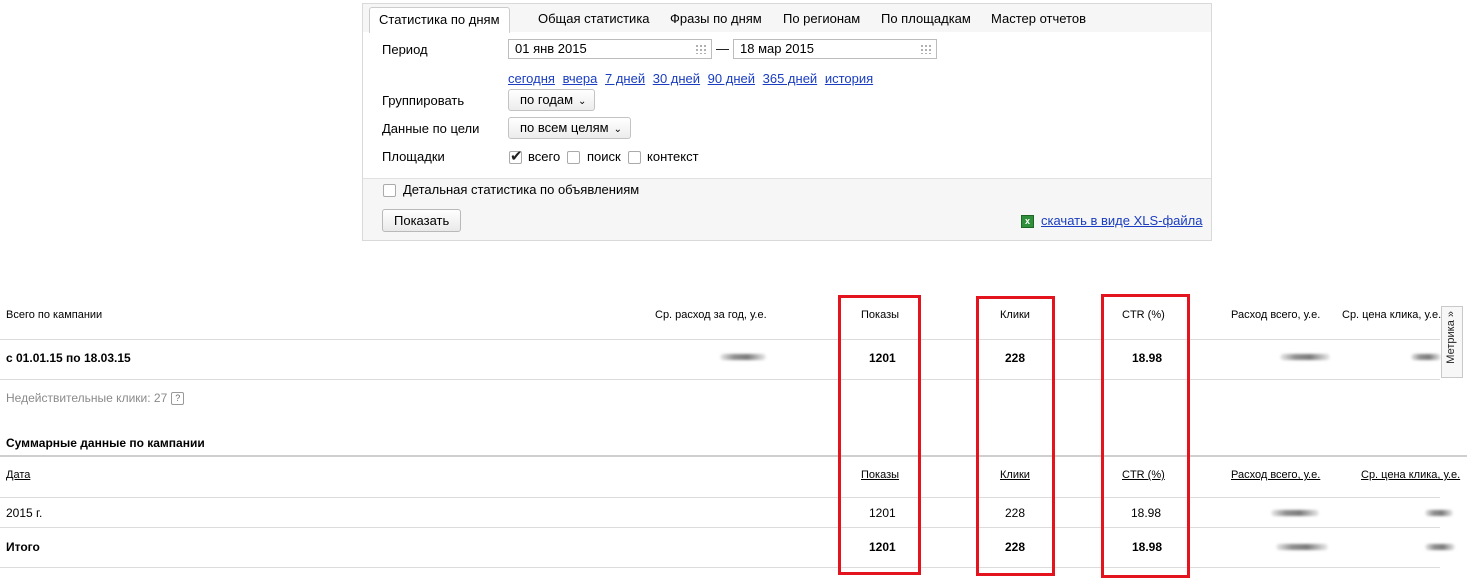 This screenshot has height=587, width=1467. Describe the element at coordinates (105, 443) in the screenshot. I see `campaign-section-title: Суммарные данные по кампании` at that location.